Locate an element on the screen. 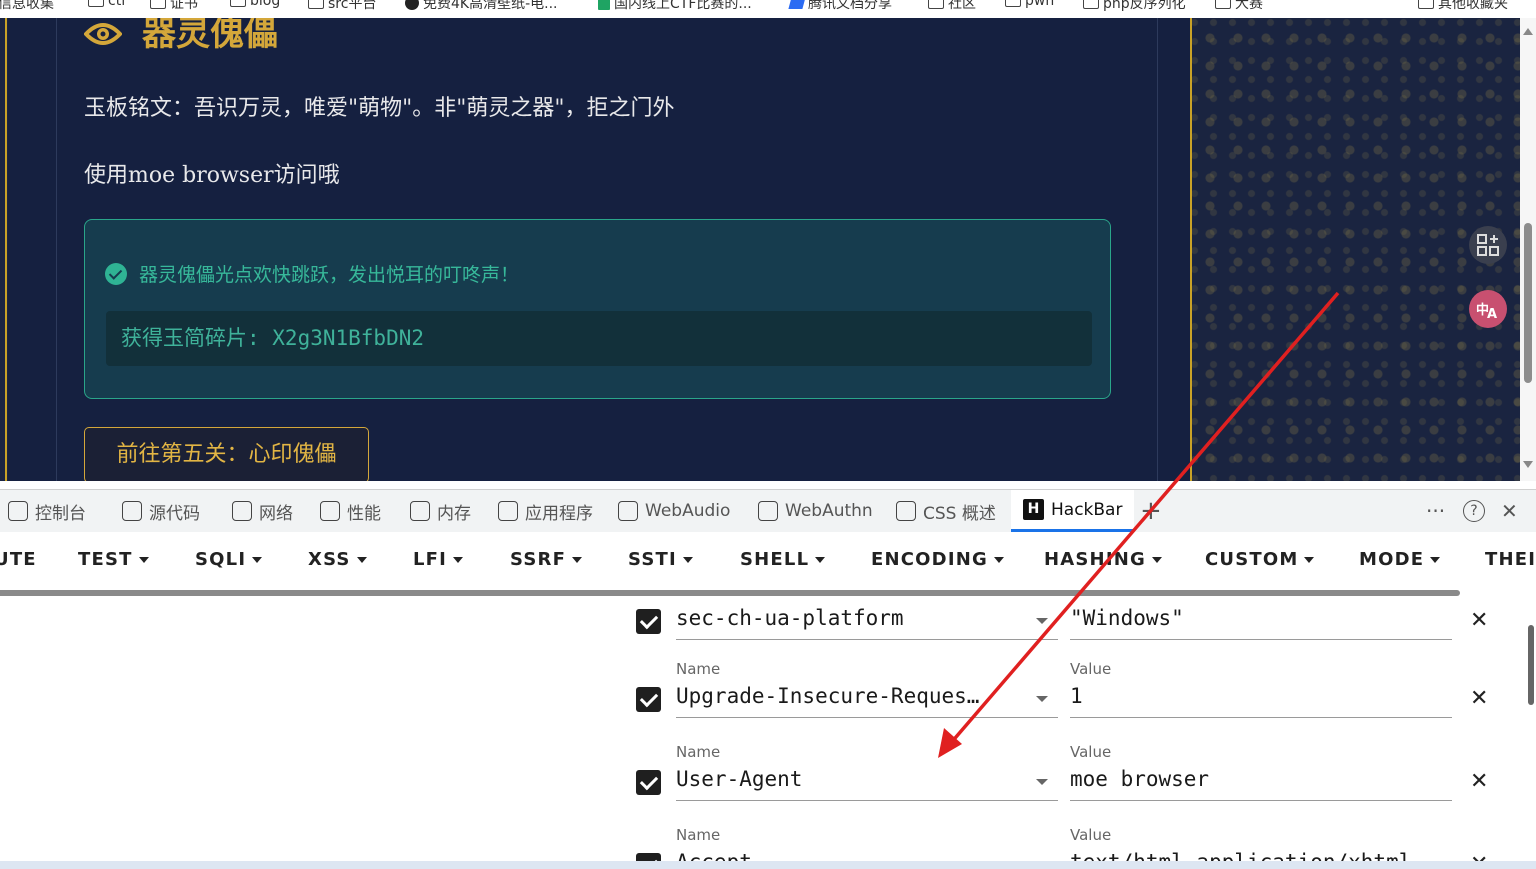 Image resolution: width=1536 pixels, height=869 pixels. scroll-down-icon is located at coordinates (1528, 464).